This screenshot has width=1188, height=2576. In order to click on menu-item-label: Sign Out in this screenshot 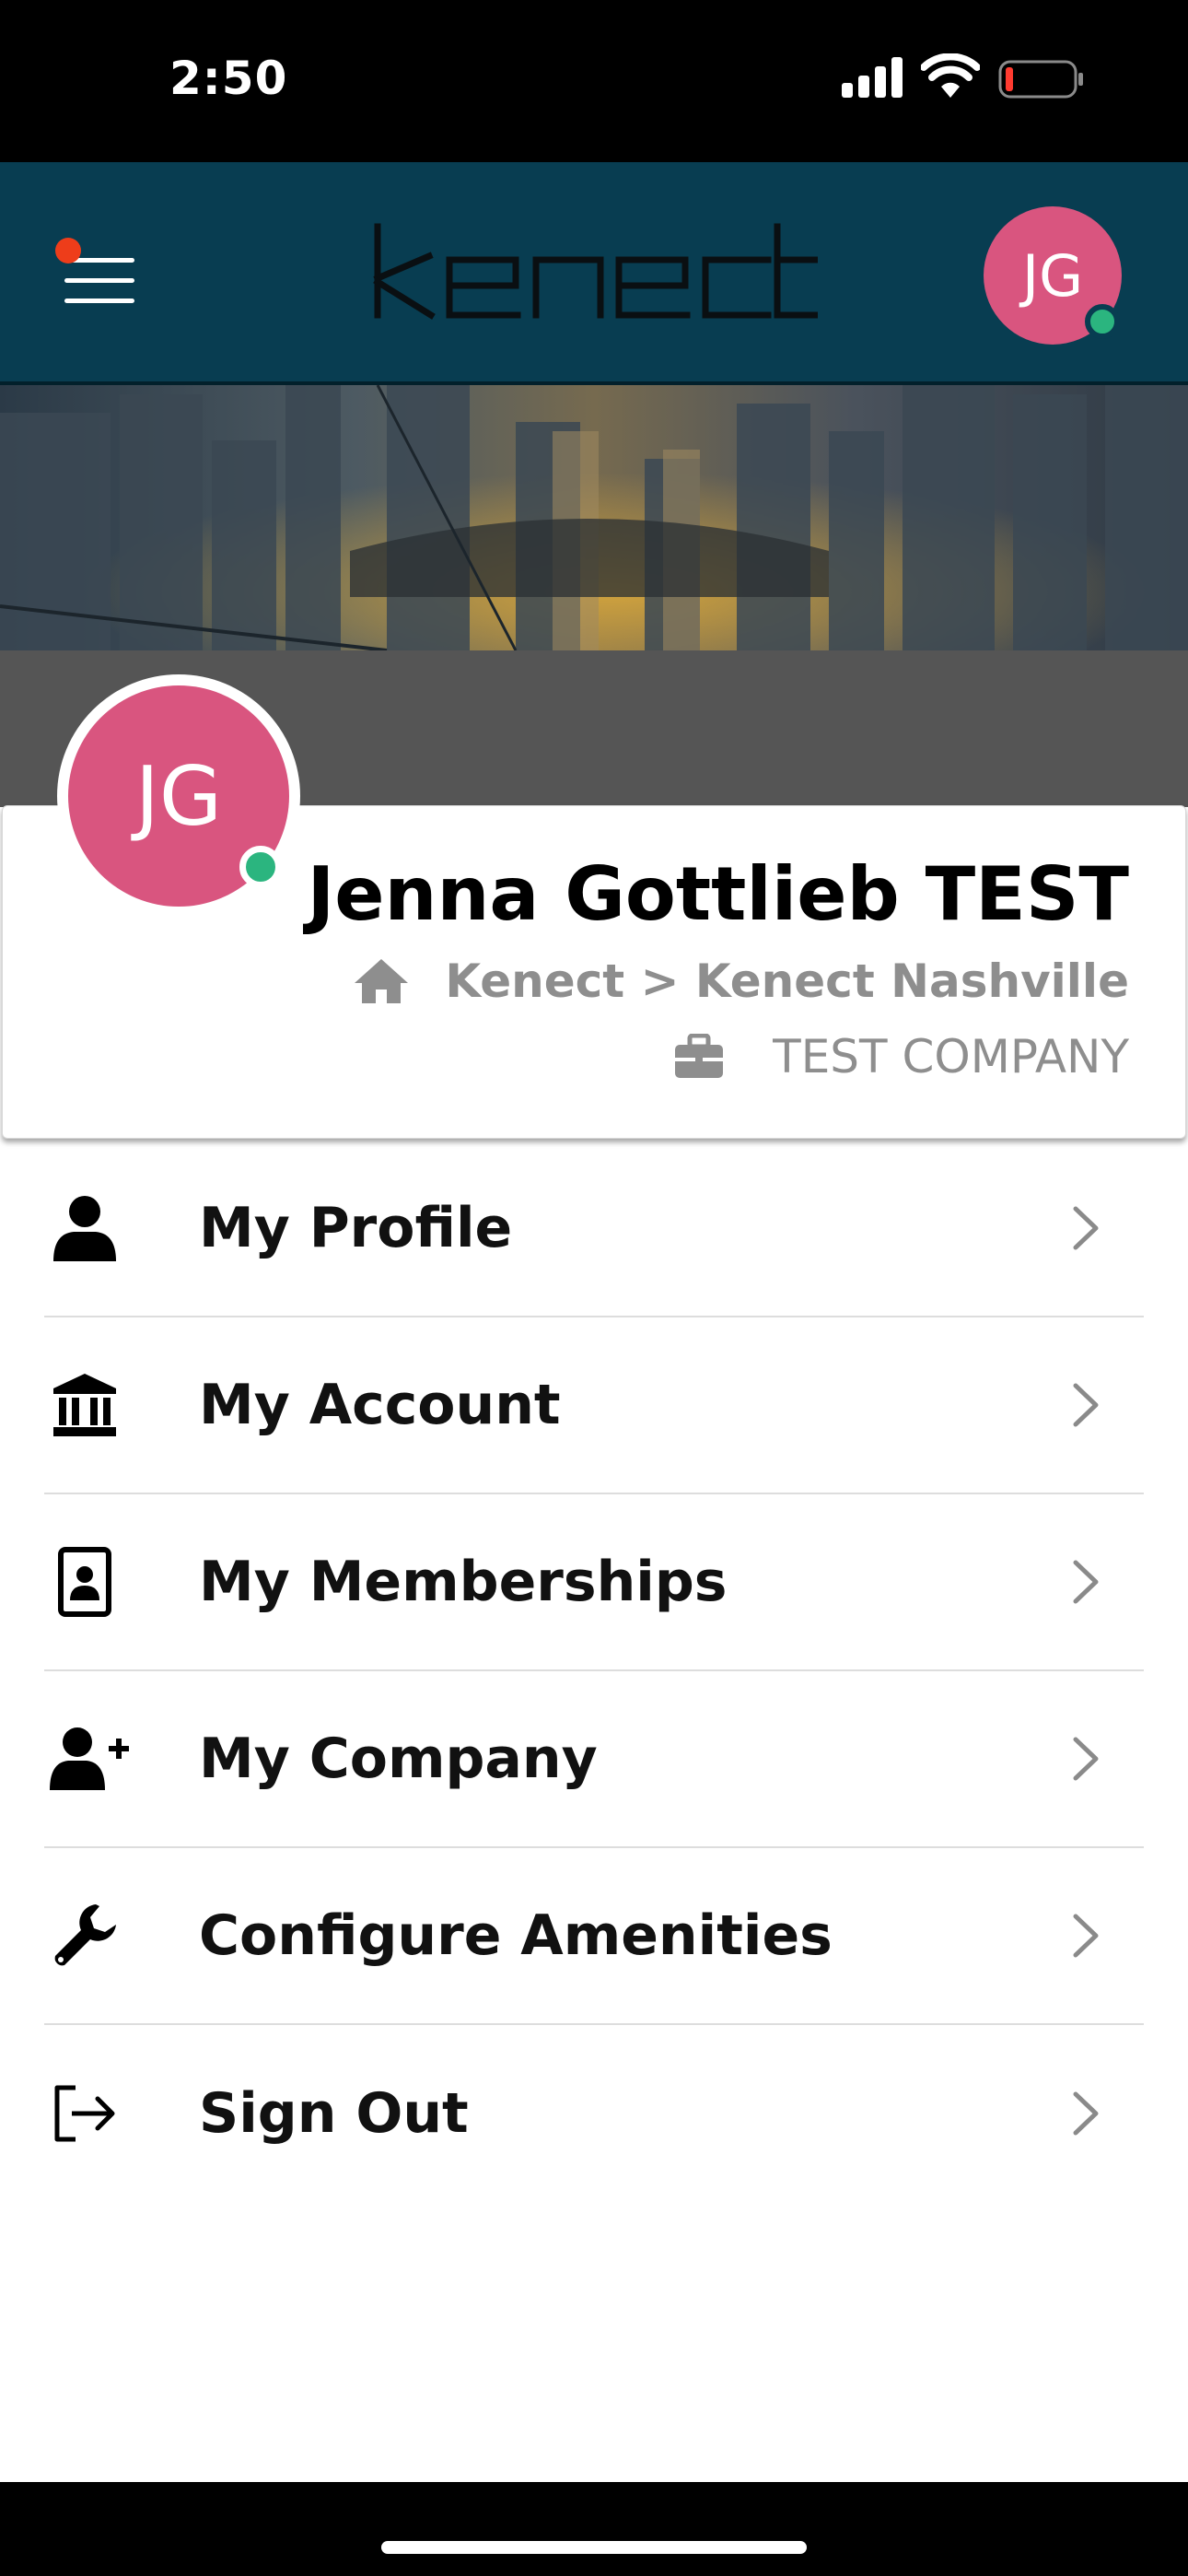, I will do `click(334, 2113)`.